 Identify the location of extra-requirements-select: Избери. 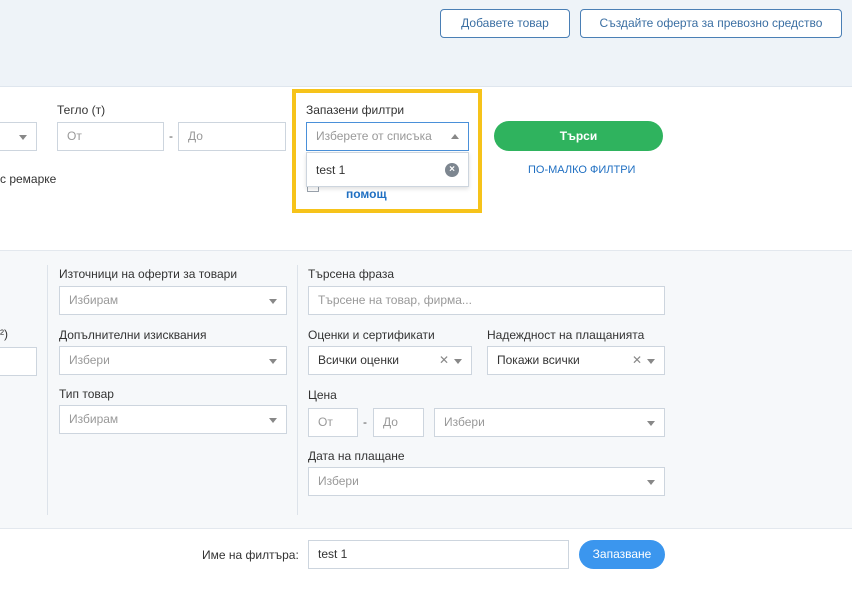
(173, 360).